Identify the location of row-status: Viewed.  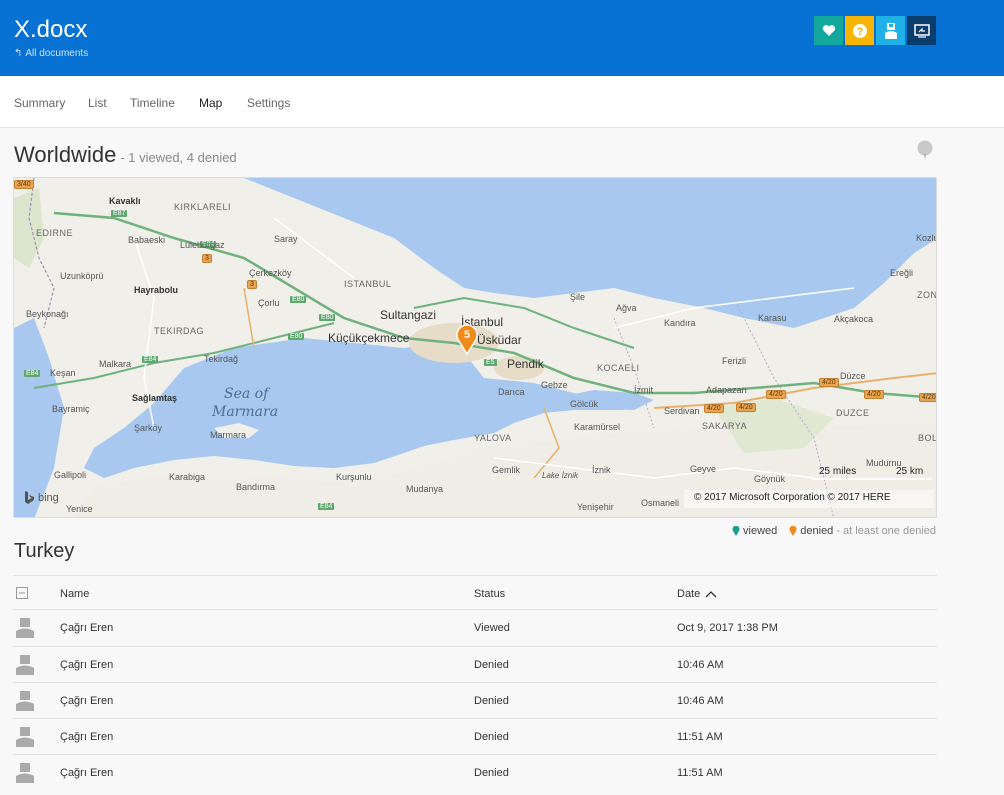
(492, 628).